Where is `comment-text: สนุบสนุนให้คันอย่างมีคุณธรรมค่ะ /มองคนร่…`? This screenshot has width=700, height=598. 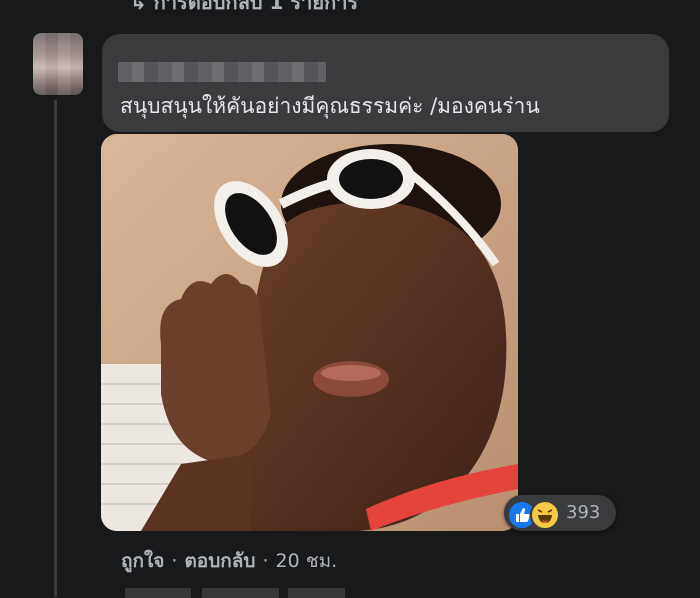
comment-text: สนุบสนุนให้คันอย่างมีคุณธรรมค่ะ /มองคนร่… is located at coordinates (330, 106).